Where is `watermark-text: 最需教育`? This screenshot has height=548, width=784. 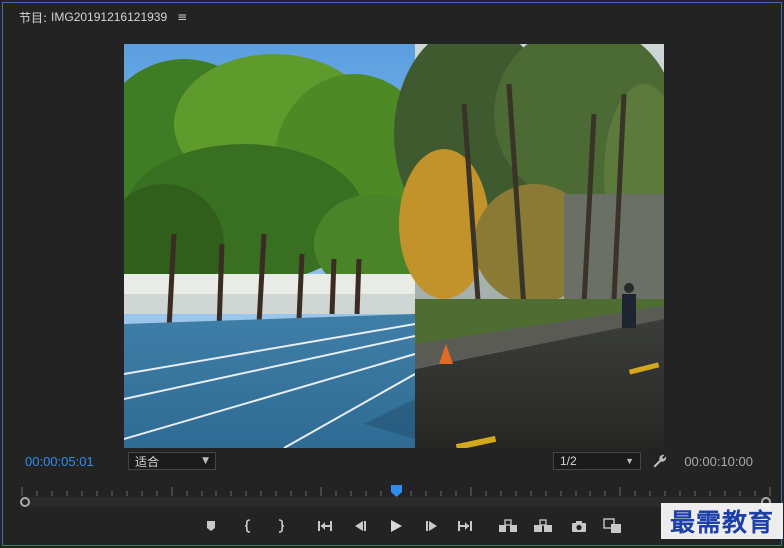
watermark-text: 最需教育 is located at coordinates (721, 522).